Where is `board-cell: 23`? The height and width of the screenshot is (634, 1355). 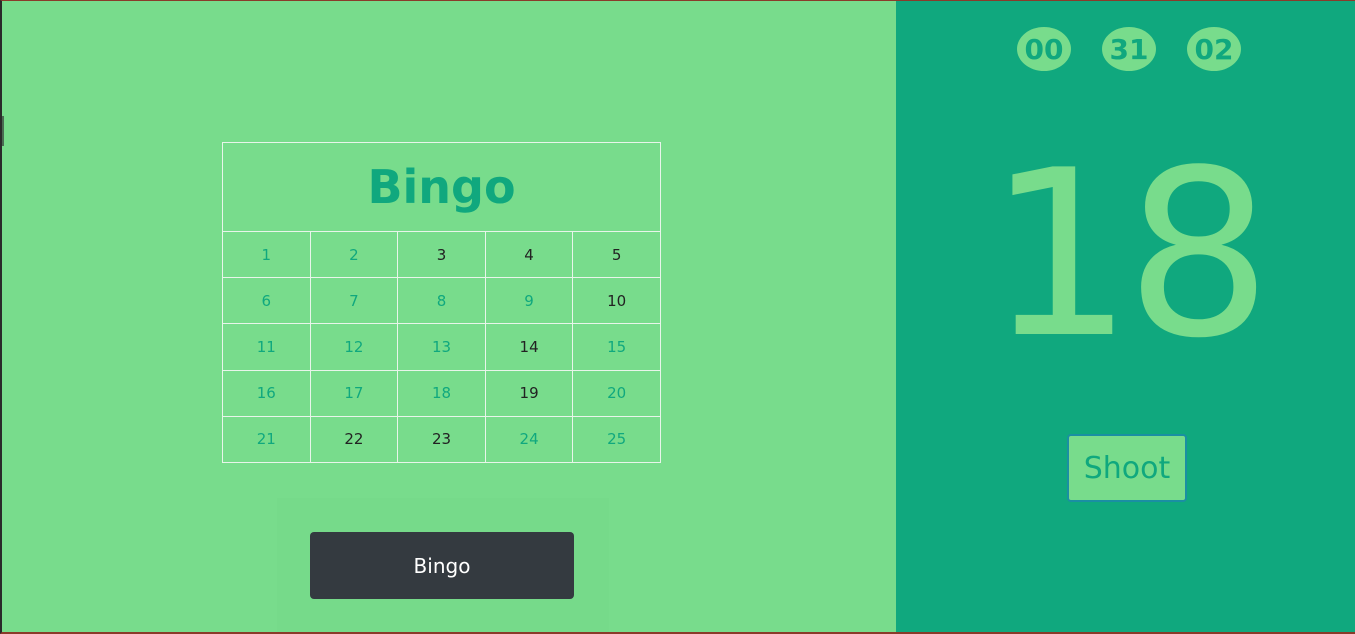
board-cell: 23 is located at coordinates (441, 439).